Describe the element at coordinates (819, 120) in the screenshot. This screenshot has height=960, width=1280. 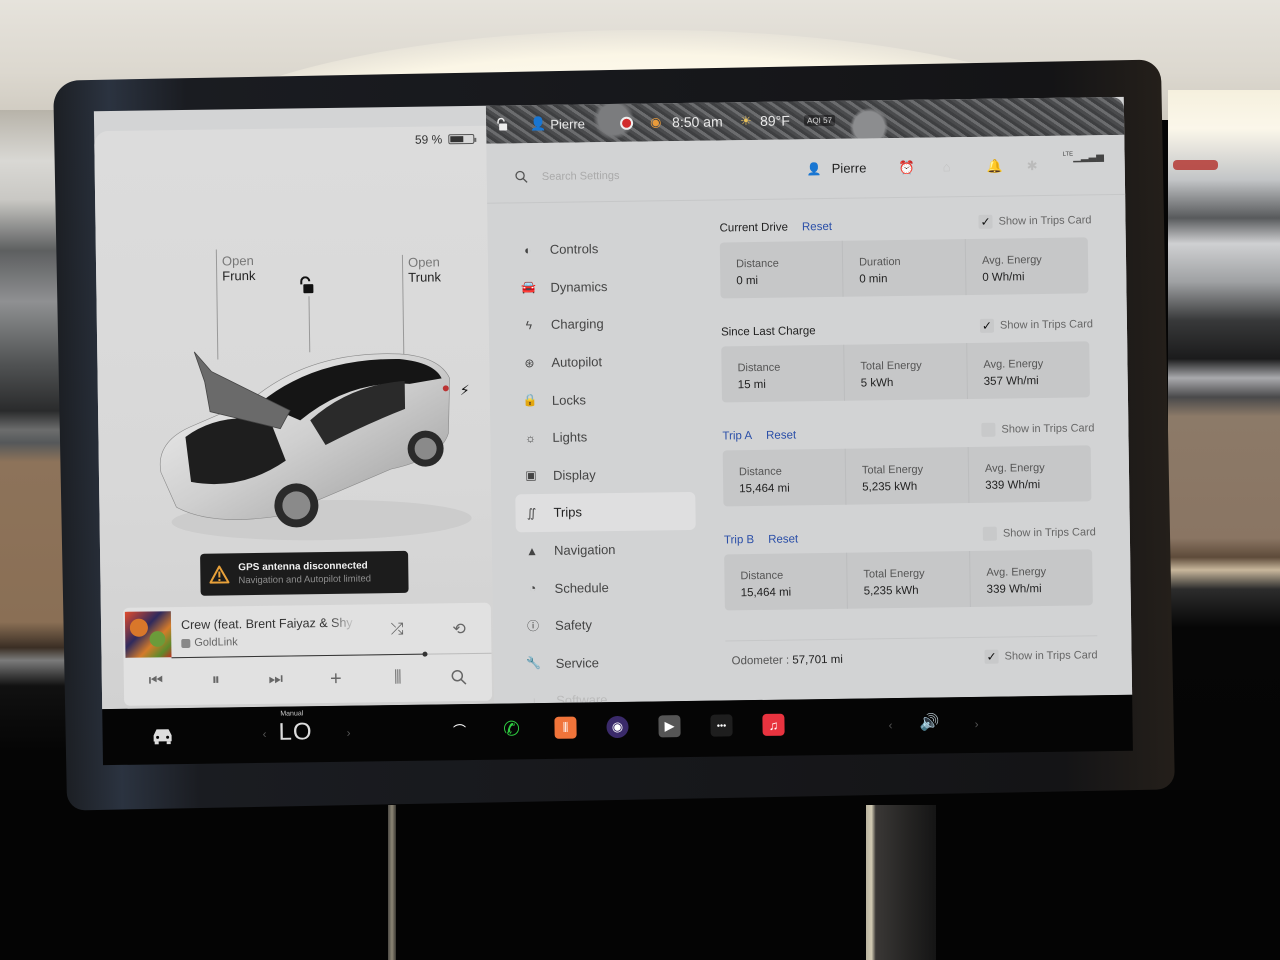
I see `aqi-value: AQI 57` at that location.